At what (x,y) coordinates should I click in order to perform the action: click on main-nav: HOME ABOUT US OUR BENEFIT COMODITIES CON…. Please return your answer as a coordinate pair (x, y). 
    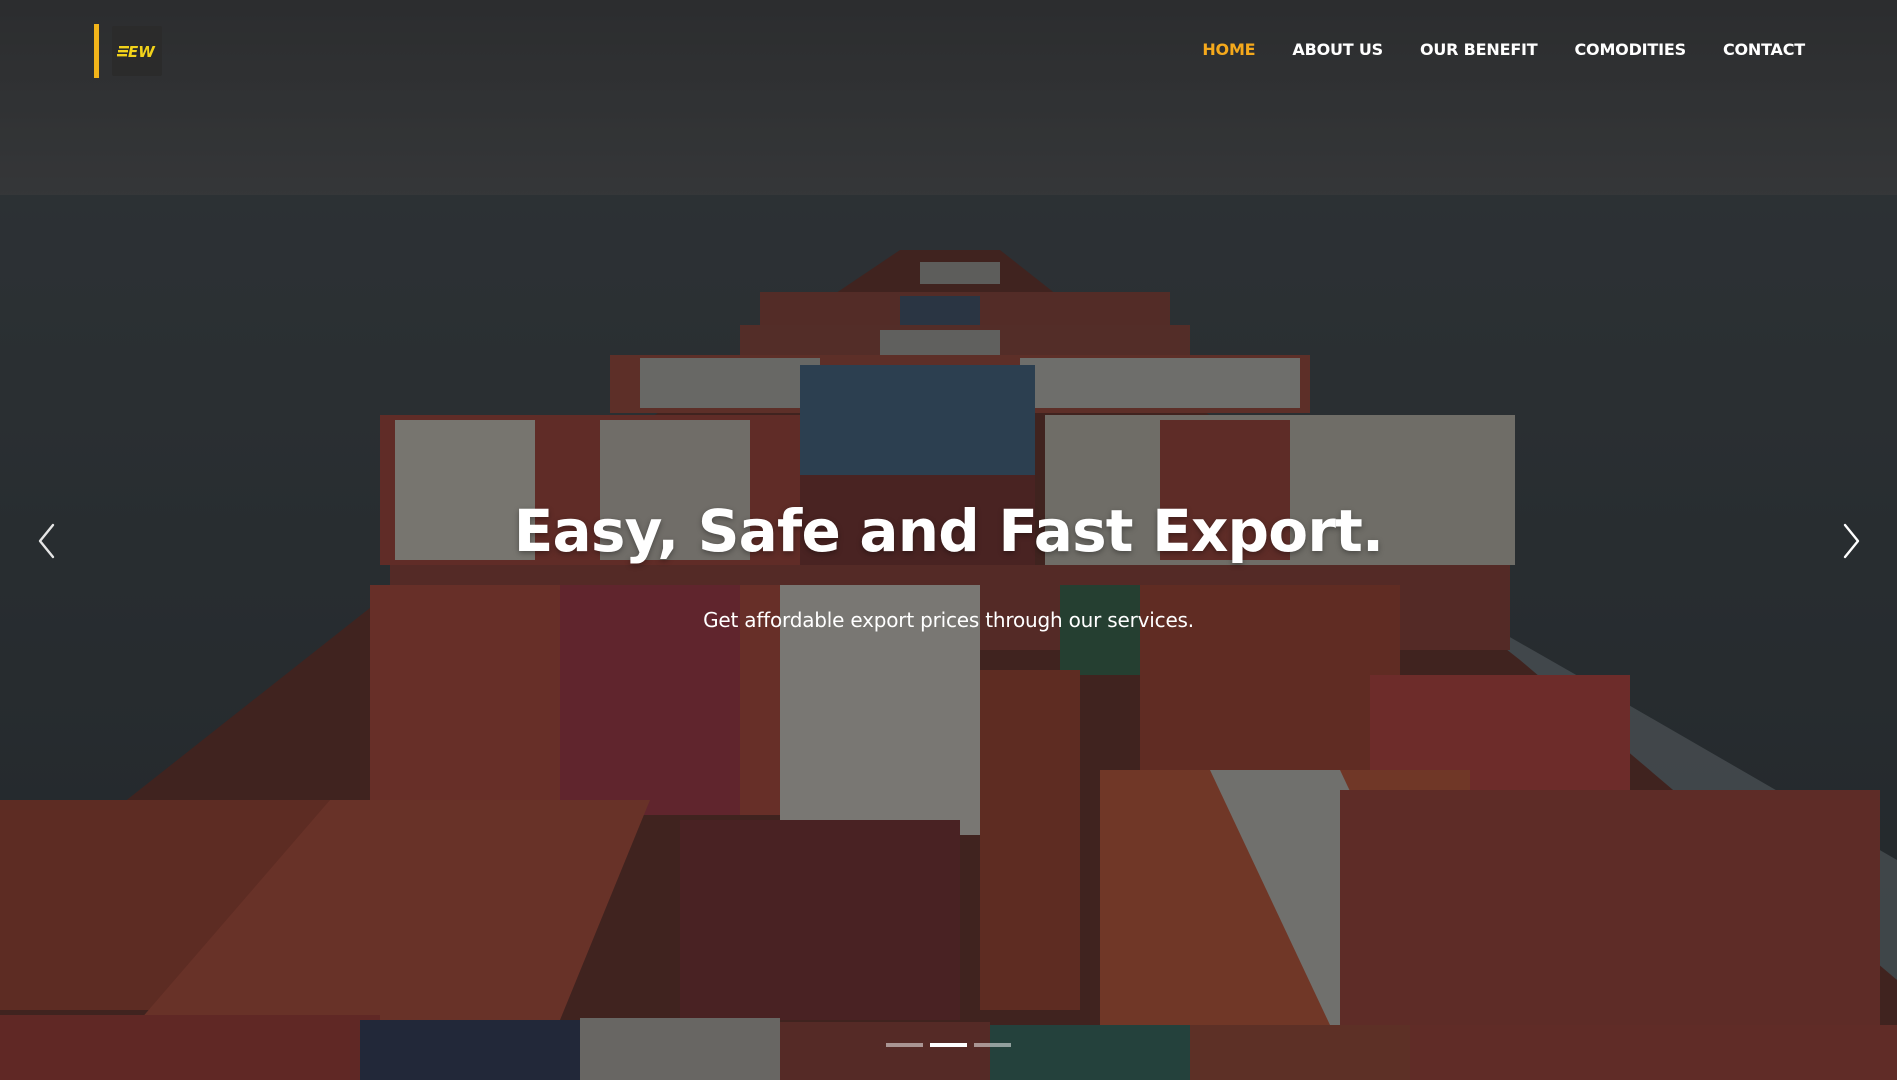
    Looking at the image, I should click on (1485, 50).